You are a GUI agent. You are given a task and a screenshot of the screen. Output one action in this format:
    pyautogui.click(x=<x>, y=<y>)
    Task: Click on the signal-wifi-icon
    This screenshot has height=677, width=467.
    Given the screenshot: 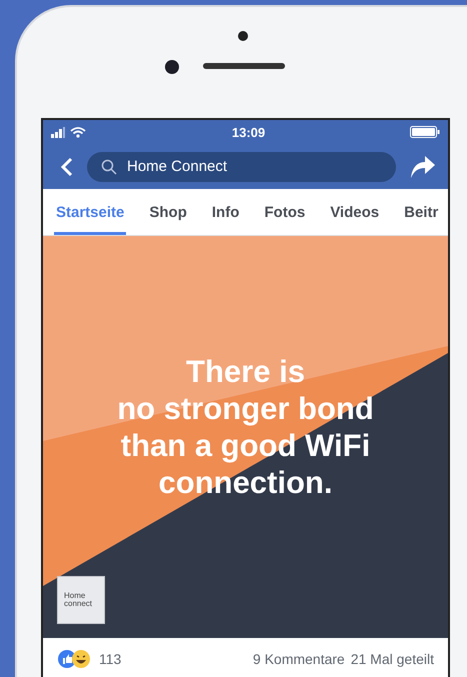 What is the action you would take?
    pyautogui.click(x=69, y=132)
    